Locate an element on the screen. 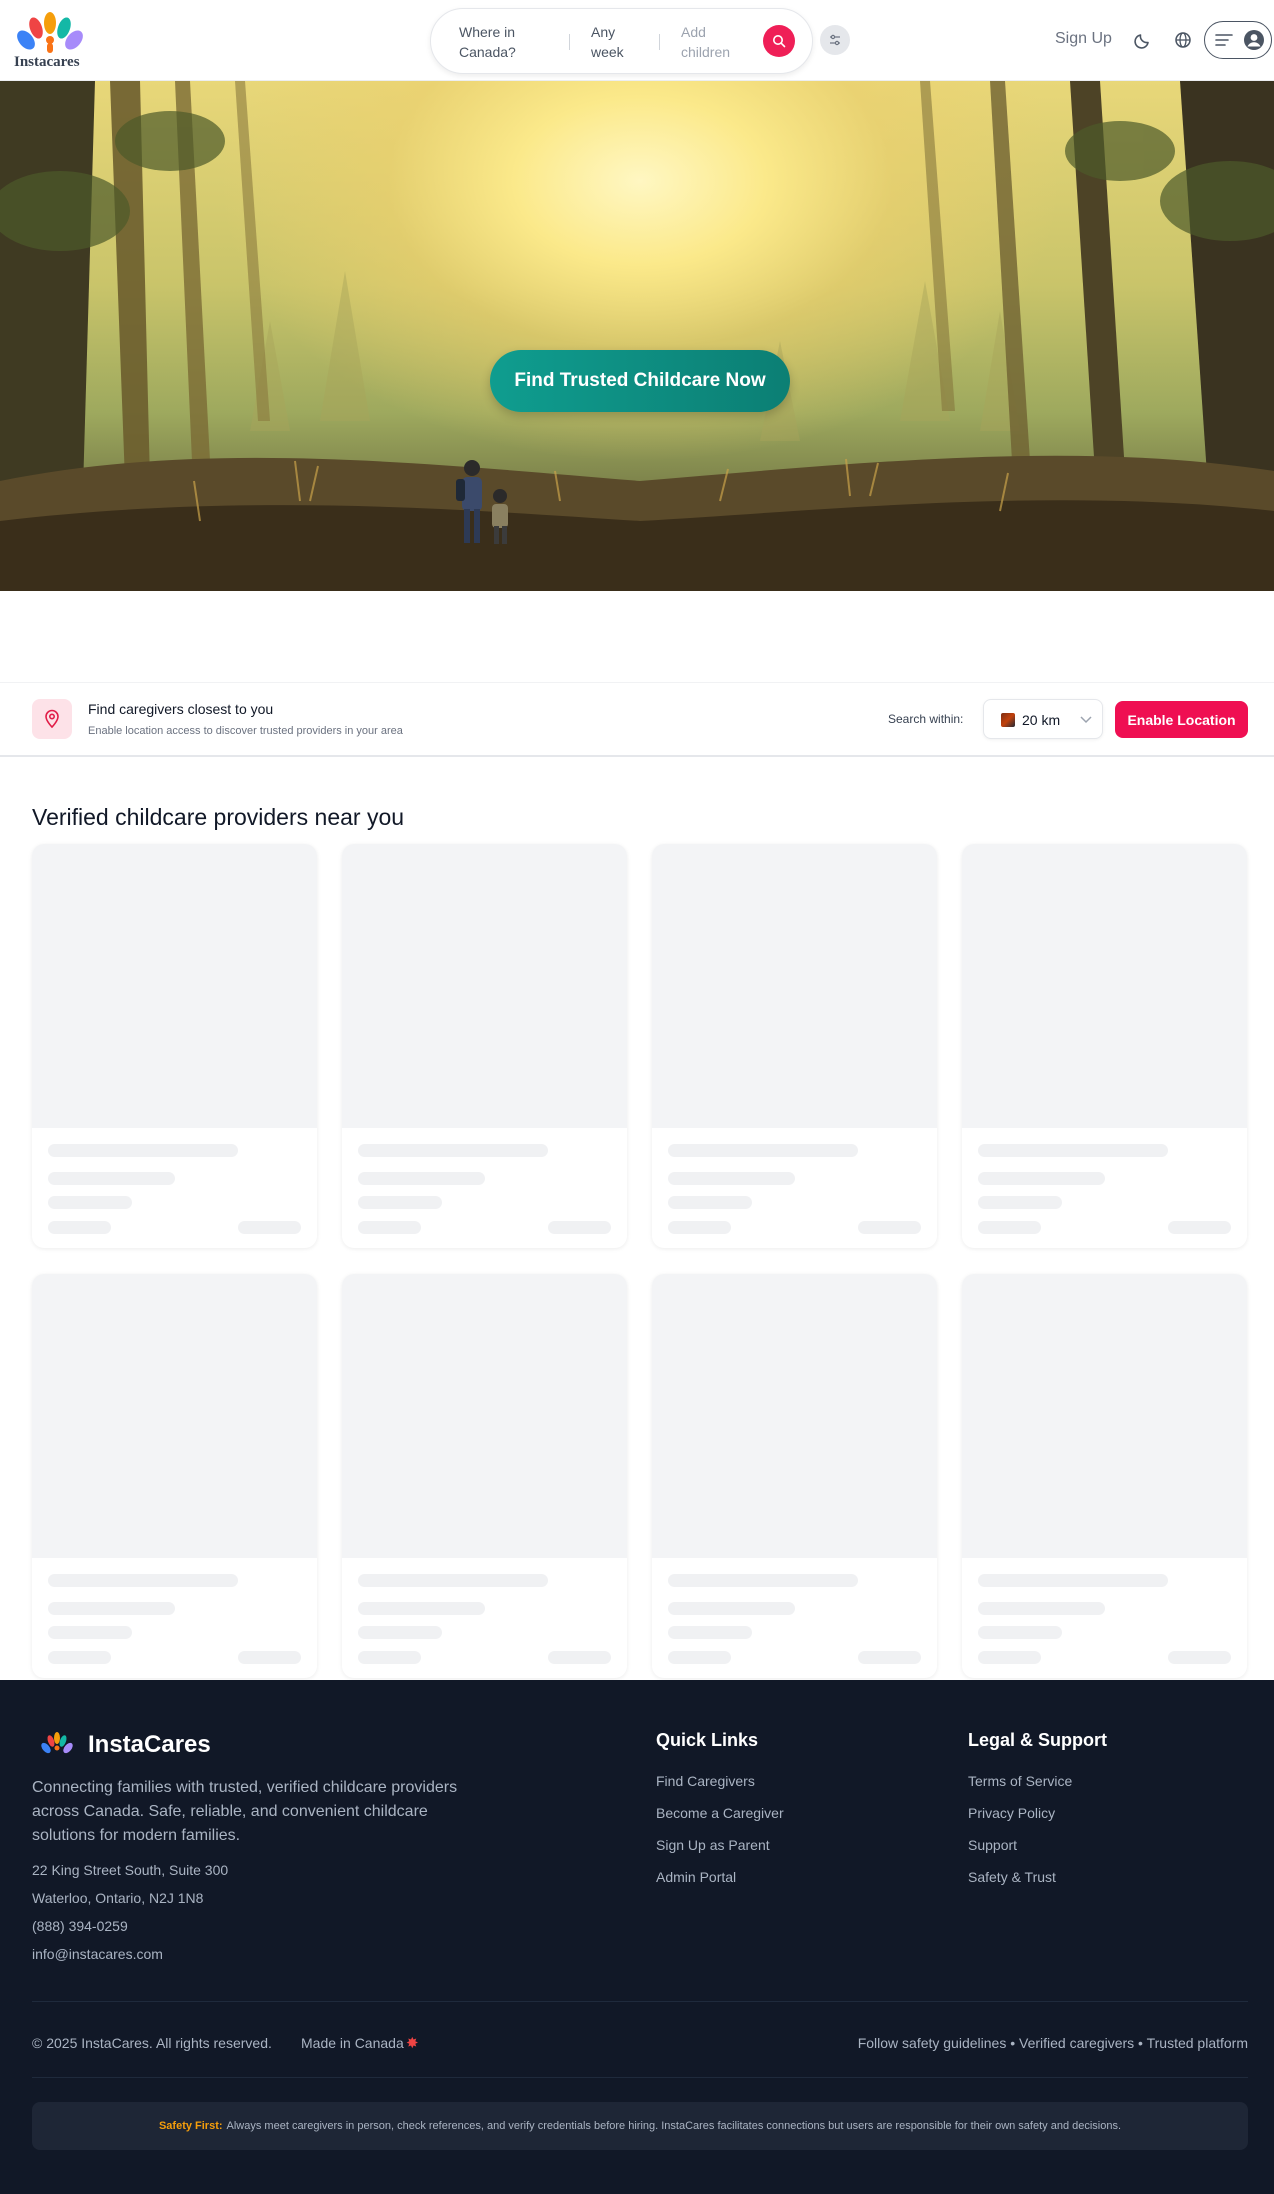 This screenshot has height=2194, width=1274. radius-value: 20 km is located at coordinates (1041, 720).